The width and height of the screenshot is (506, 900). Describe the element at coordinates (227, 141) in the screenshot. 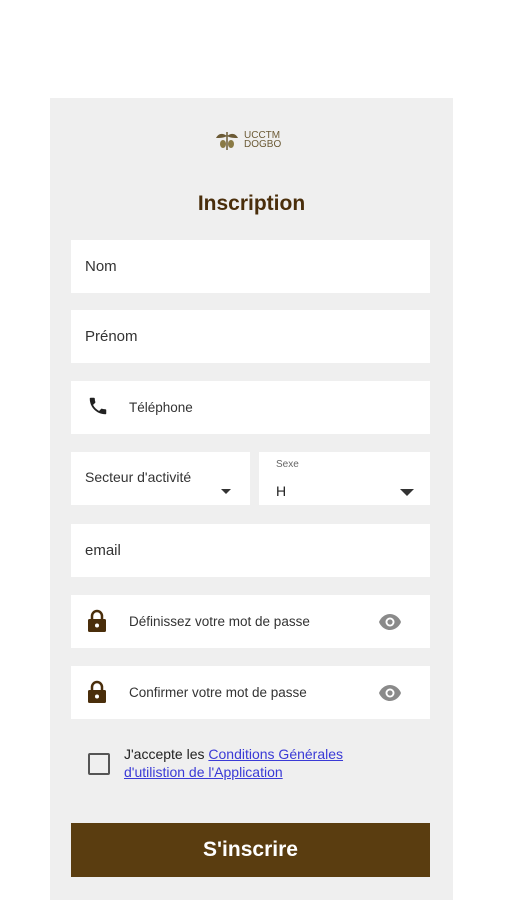

I see `cocoa-logo-icon` at that location.